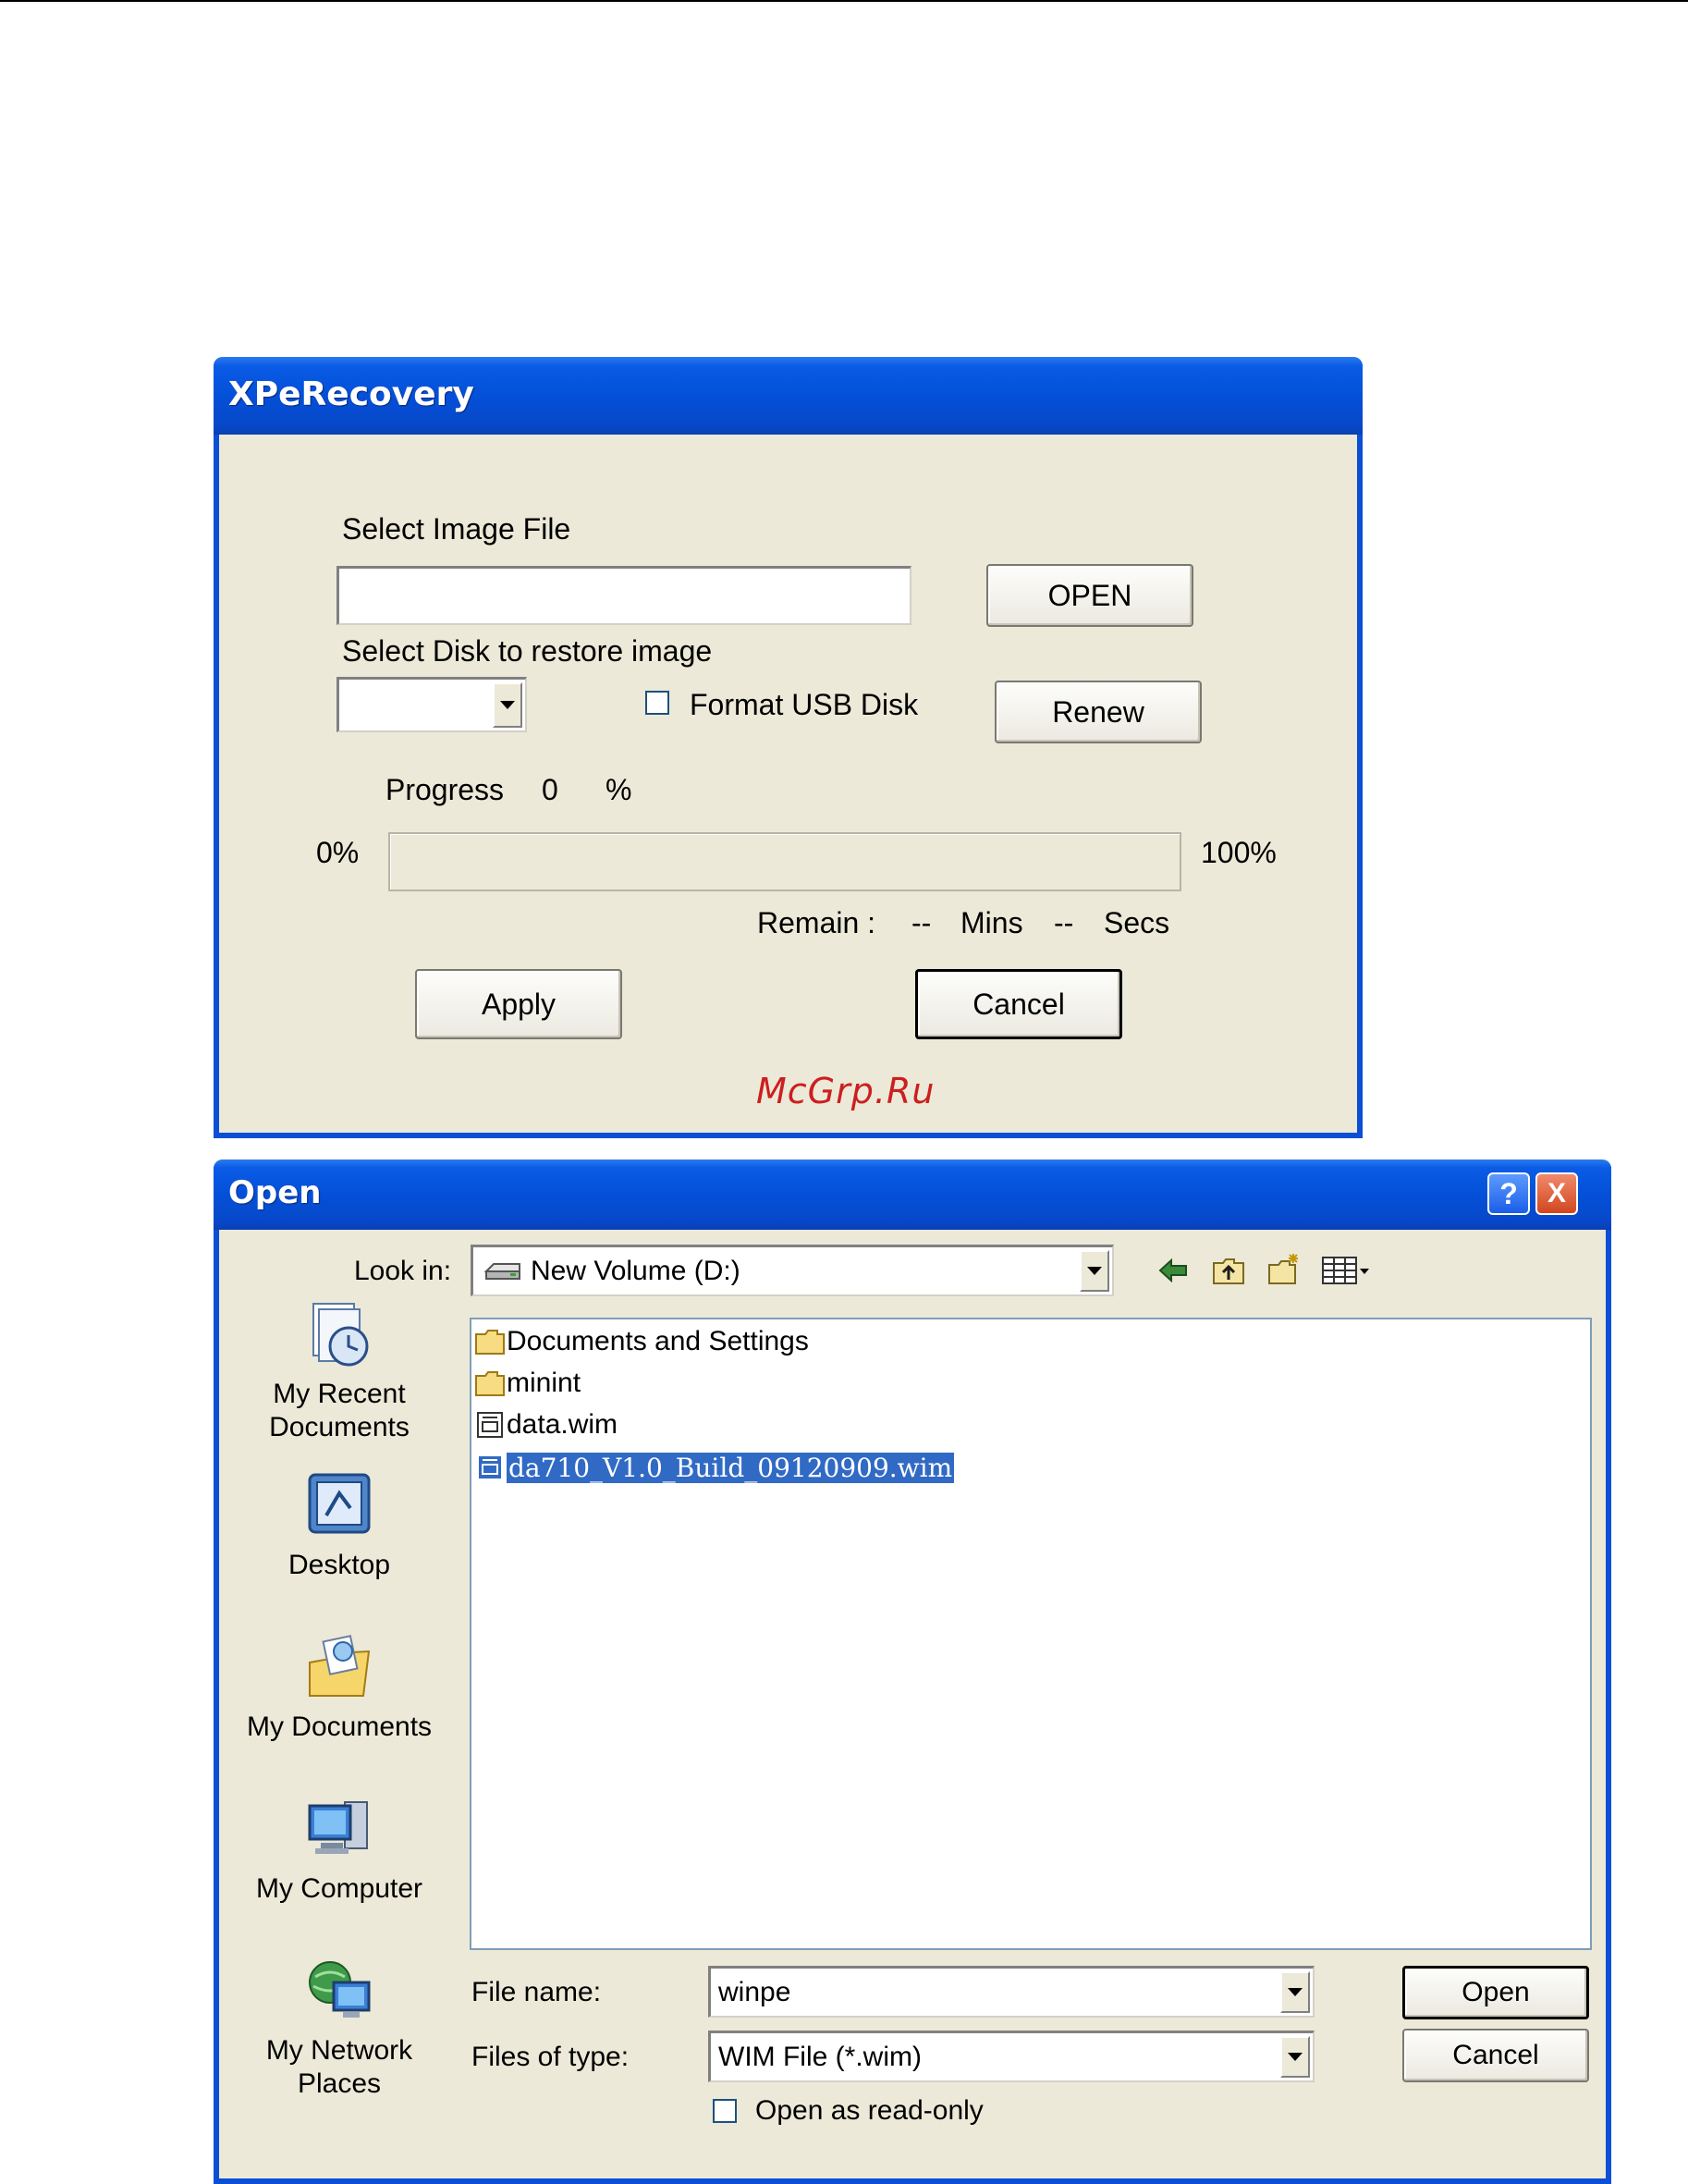  What do you see at coordinates (339, 2028) in the screenshot?
I see `place-network-places: My Network Places` at bounding box center [339, 2028].